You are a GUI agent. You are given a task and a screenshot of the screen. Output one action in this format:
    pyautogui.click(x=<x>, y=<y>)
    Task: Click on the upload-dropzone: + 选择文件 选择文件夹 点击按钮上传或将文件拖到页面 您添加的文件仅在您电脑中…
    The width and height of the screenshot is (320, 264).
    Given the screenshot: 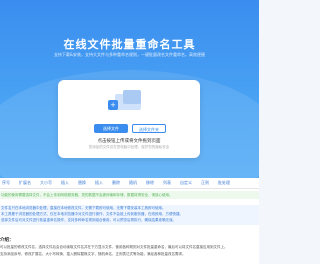 What is the action you would take?
    pyautogui.click(x=129, y=119)
    